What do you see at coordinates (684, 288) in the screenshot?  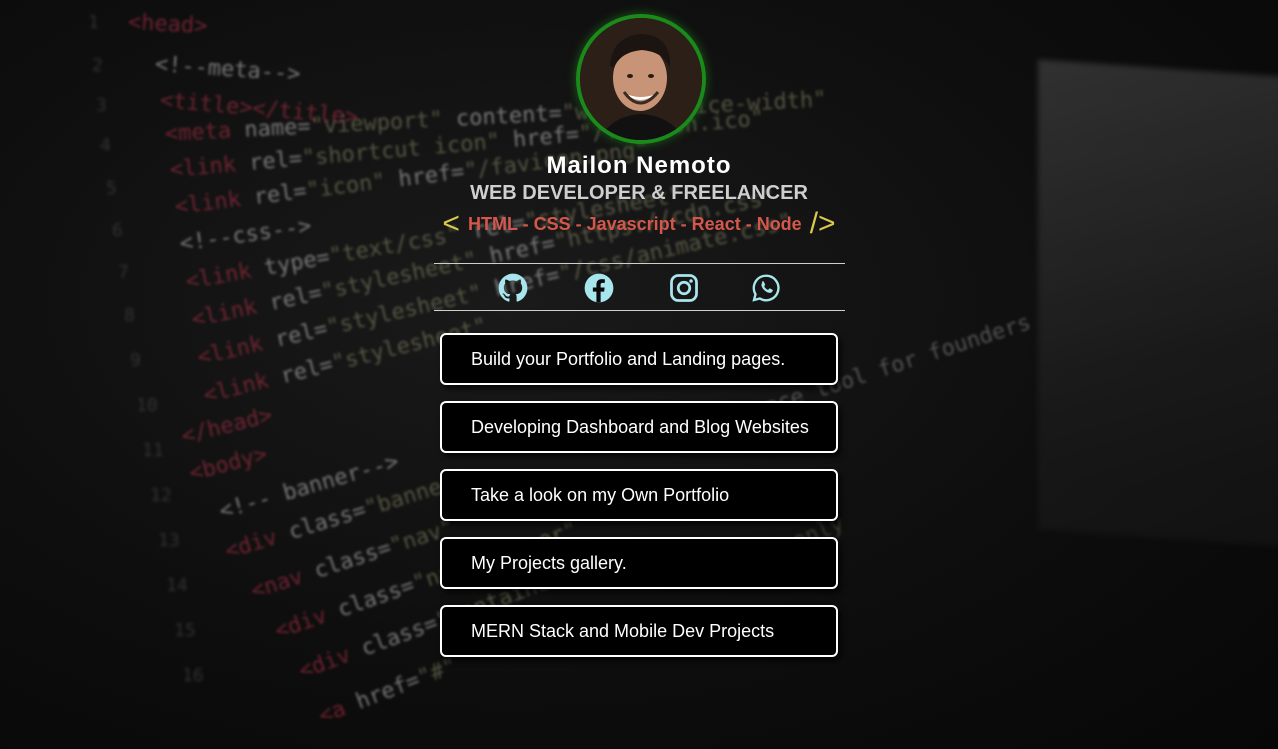 I see `instagram-icon` at bounding box center [684, 288].